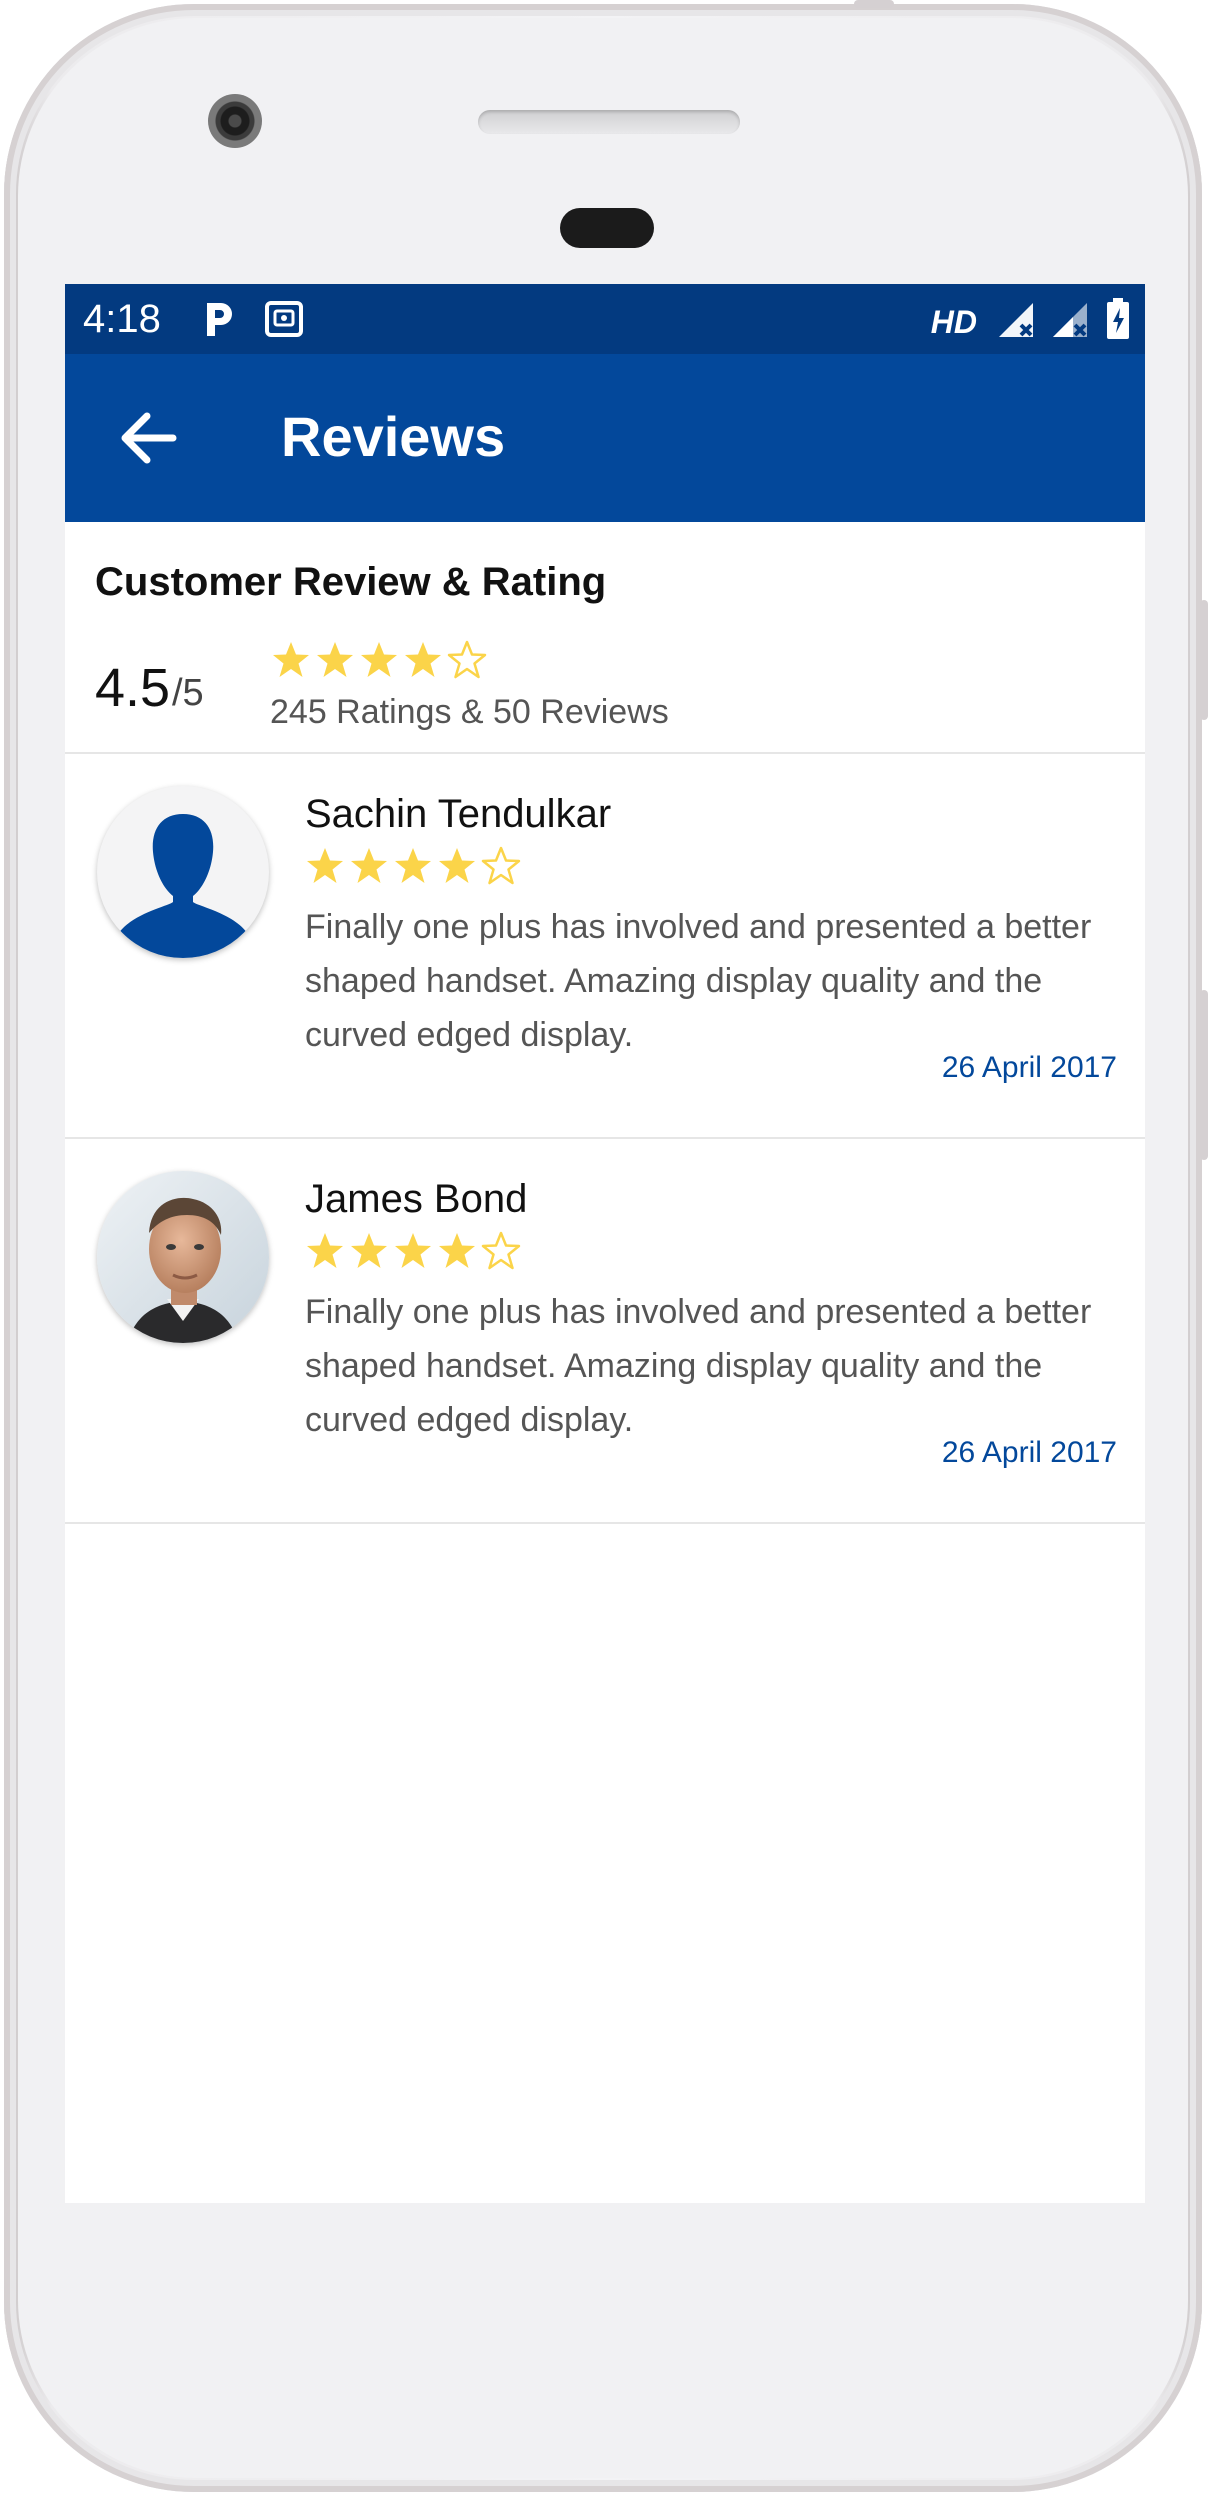 The image size is (1222, 2498). I want to click on rating-scale: /5, so click(188, 693).